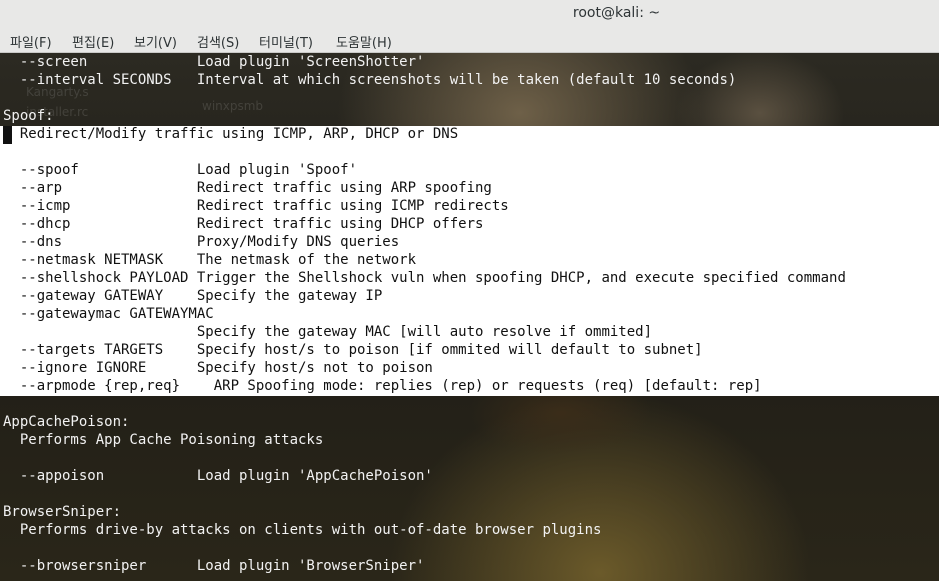 This screenshot has width=939, height=581. I want to click on menu-file: 파일(F), so click(31, 41).